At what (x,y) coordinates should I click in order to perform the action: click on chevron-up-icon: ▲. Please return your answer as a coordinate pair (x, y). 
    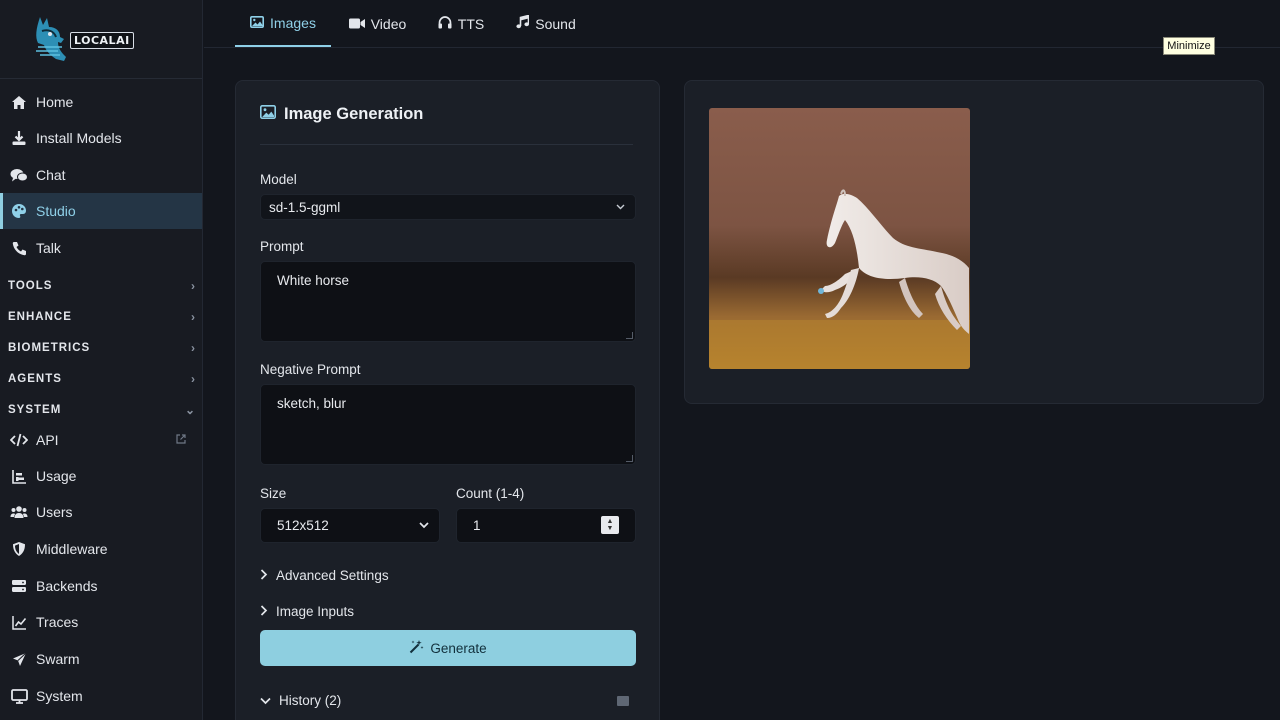
    Looking at the image, I should click on (610, 521).